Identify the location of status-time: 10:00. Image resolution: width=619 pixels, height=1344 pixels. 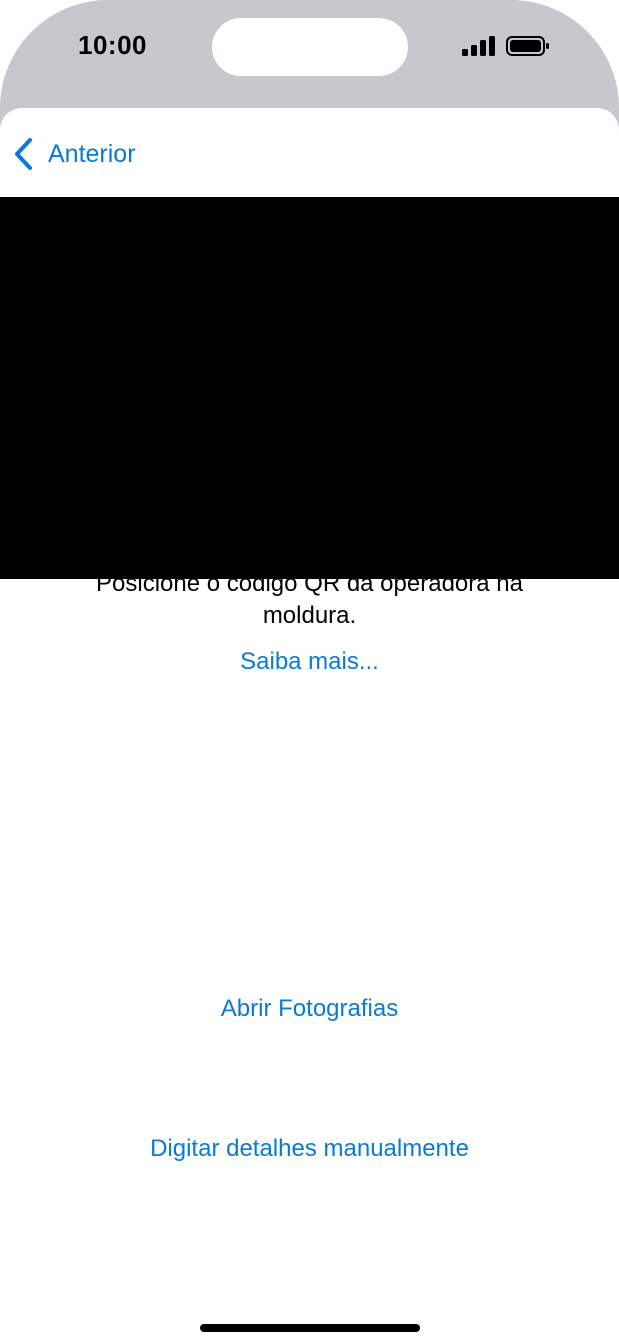
(112, 45).